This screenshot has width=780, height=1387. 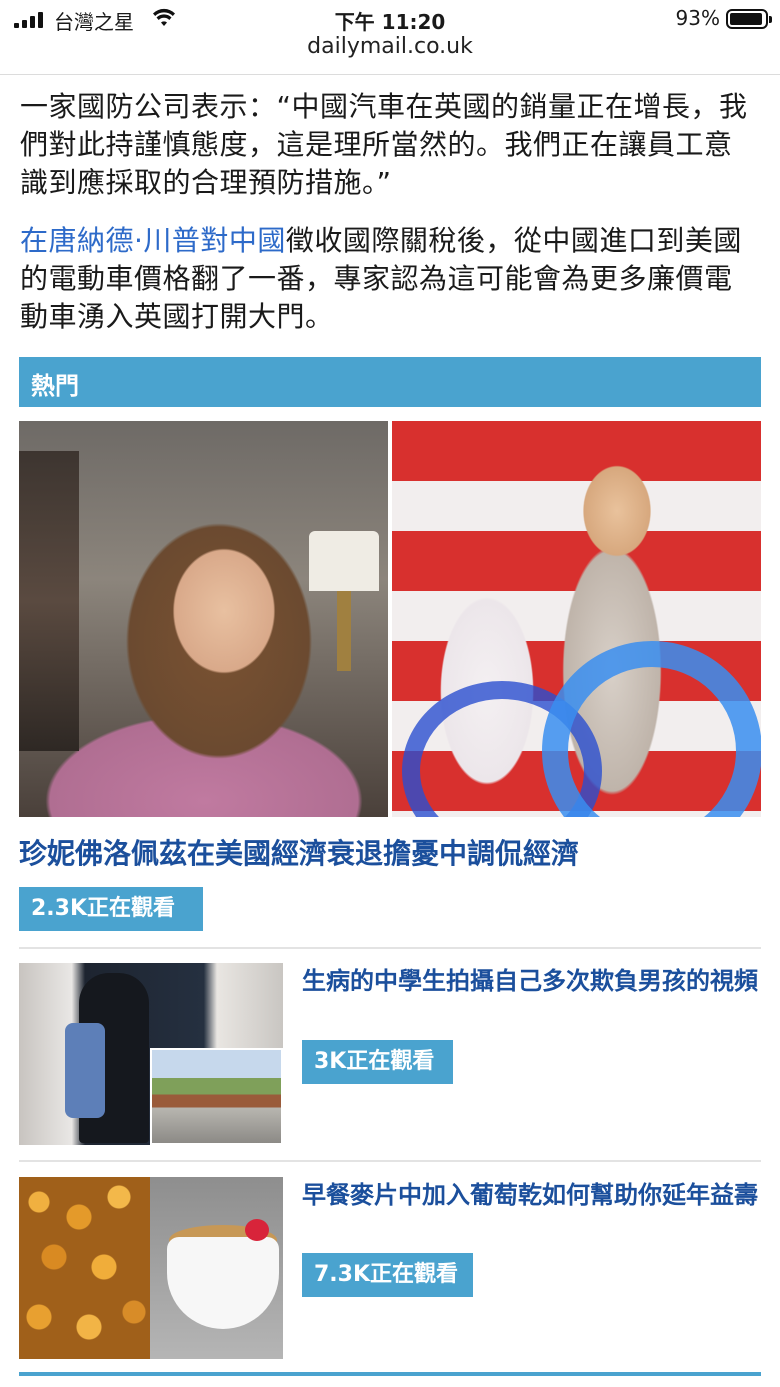 What do you see at coordinates (203, 619) in the screenshot?
I see `featured-image-left` at bounding box center [203, 619].